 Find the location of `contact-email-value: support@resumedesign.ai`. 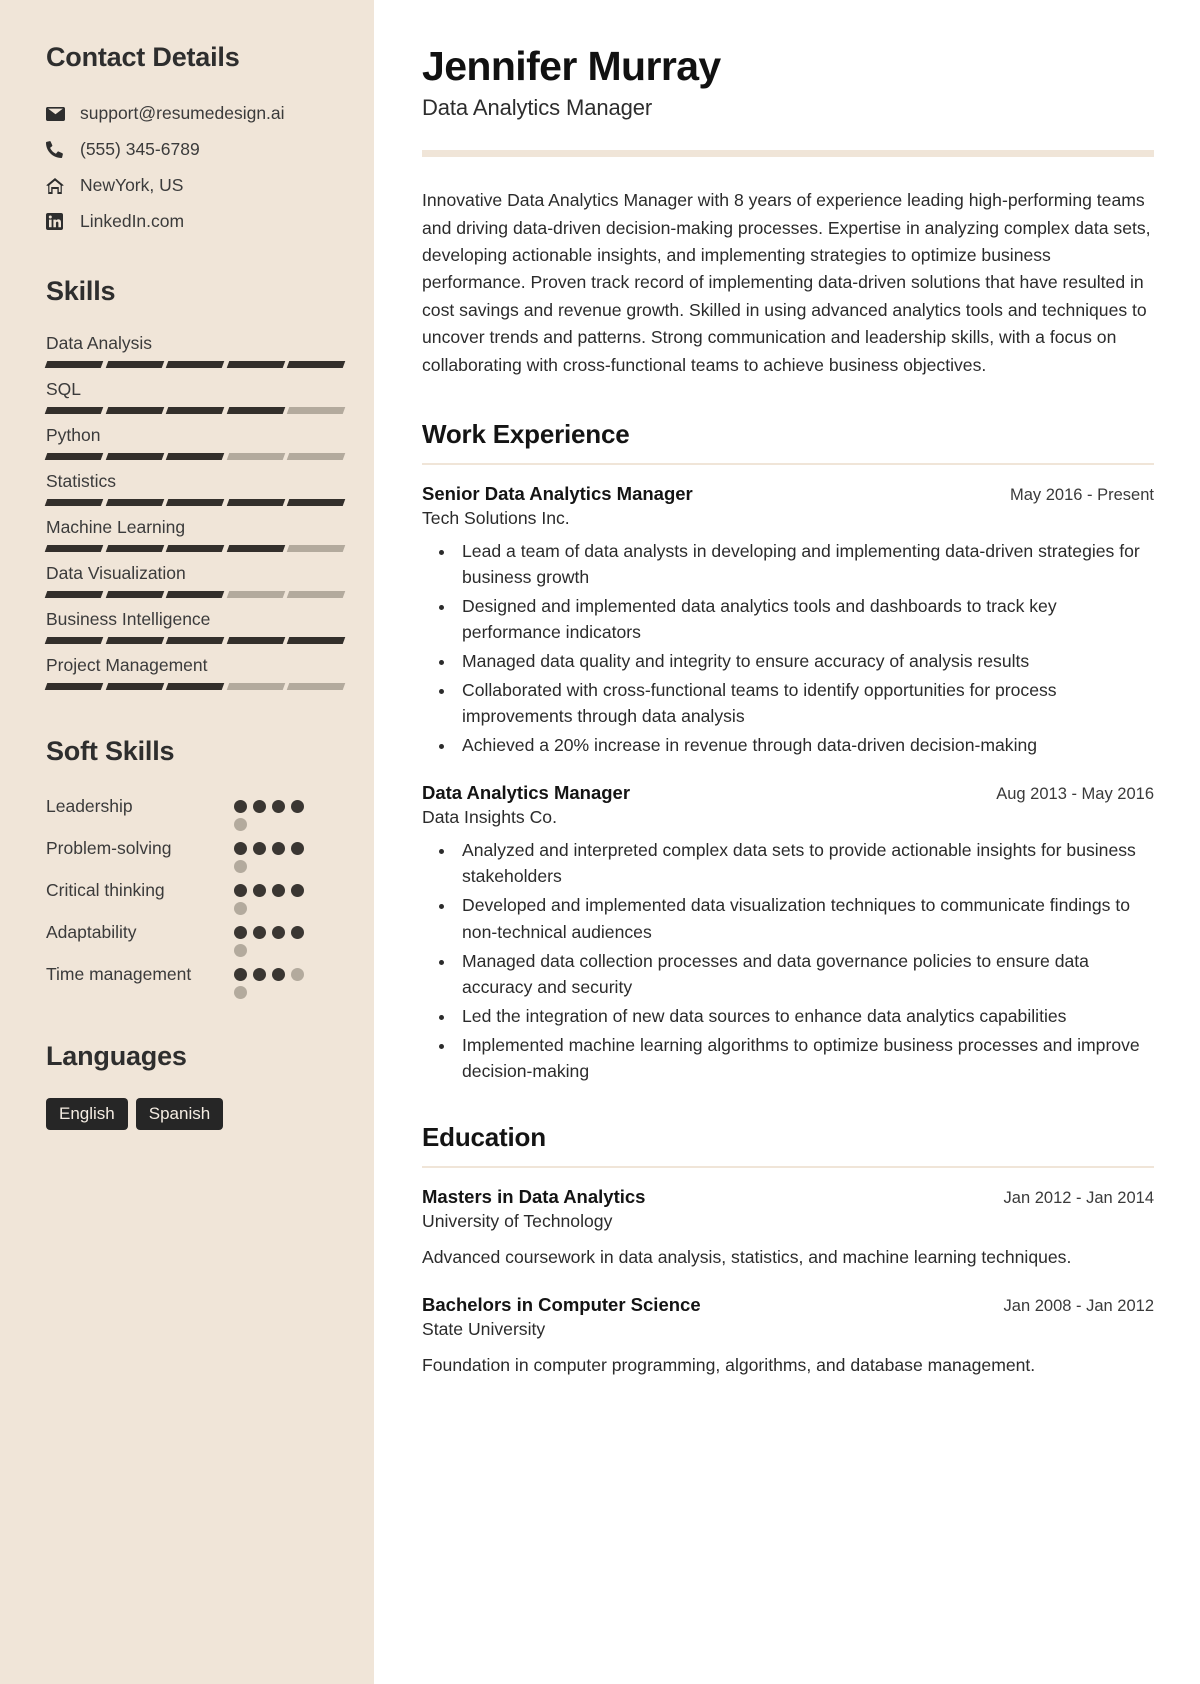

contact-email-value: support@resumedesign.ai is located at coordinates (182, 113).